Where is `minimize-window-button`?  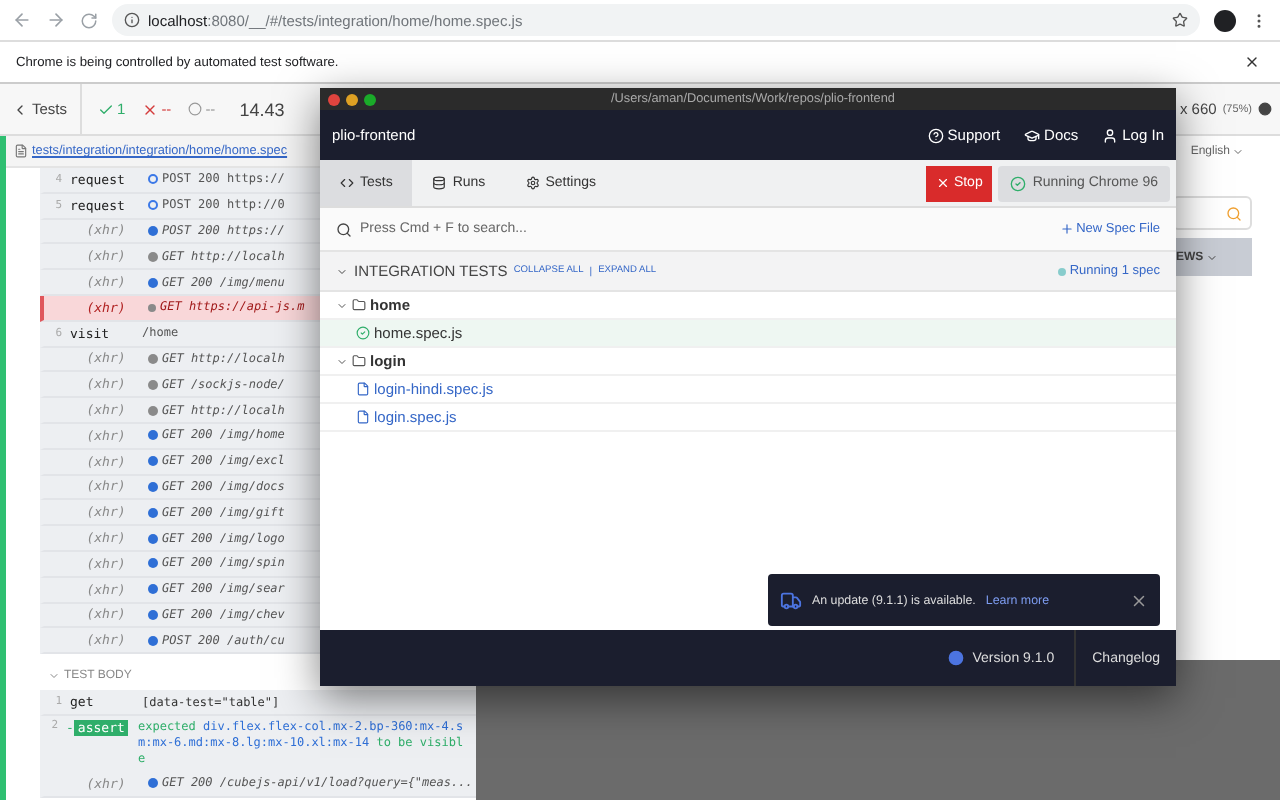 minimize-window-button is located at coordinates (352, 99).